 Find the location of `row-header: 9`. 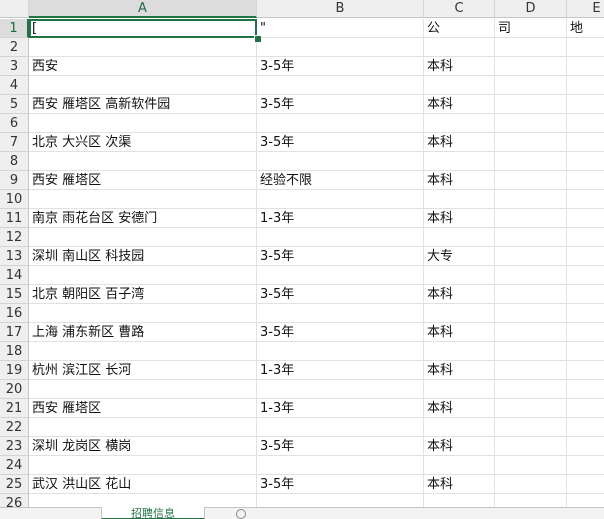

row-header: 9 is located at coordinates (14, 180).